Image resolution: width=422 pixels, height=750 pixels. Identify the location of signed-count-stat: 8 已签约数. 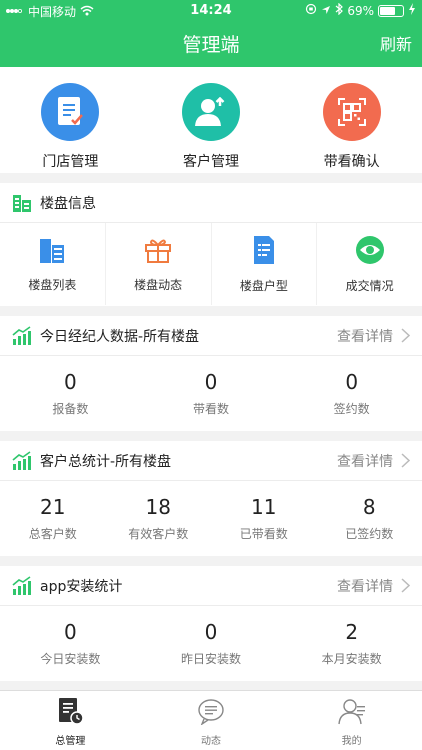
(369, 518).